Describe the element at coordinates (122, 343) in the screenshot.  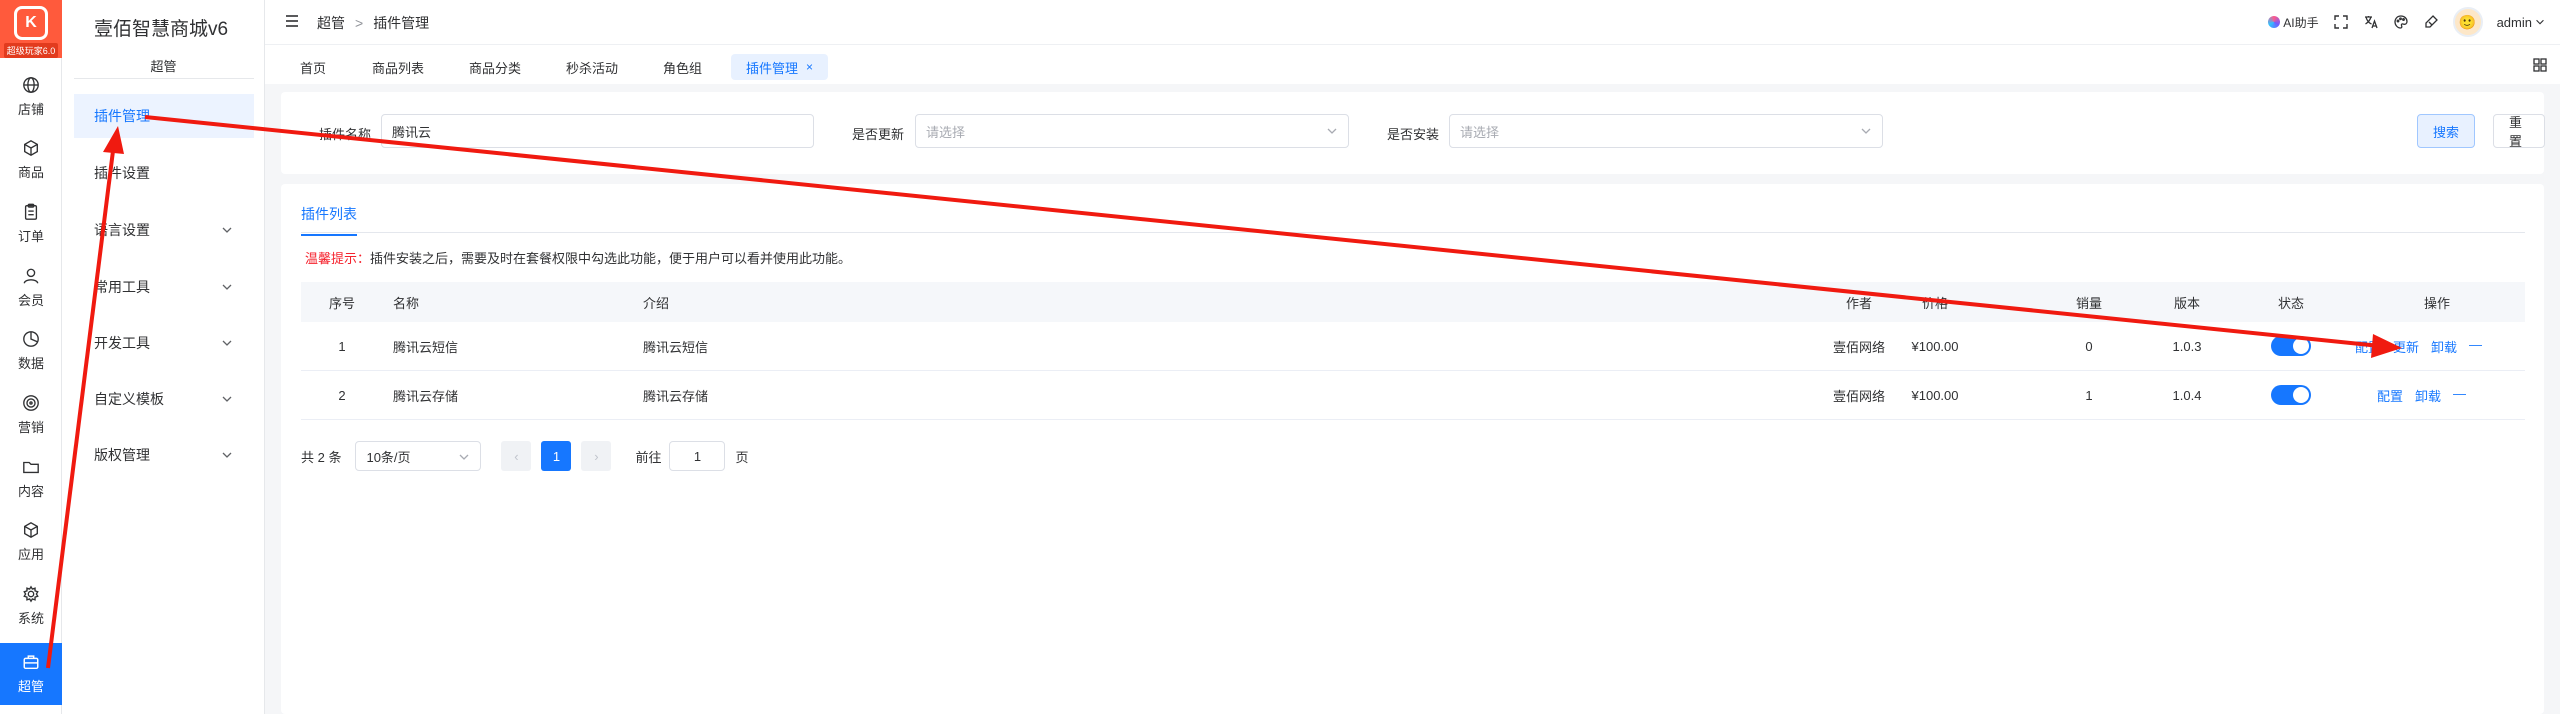
I see `menu-item-label: 开发工具` at that location.